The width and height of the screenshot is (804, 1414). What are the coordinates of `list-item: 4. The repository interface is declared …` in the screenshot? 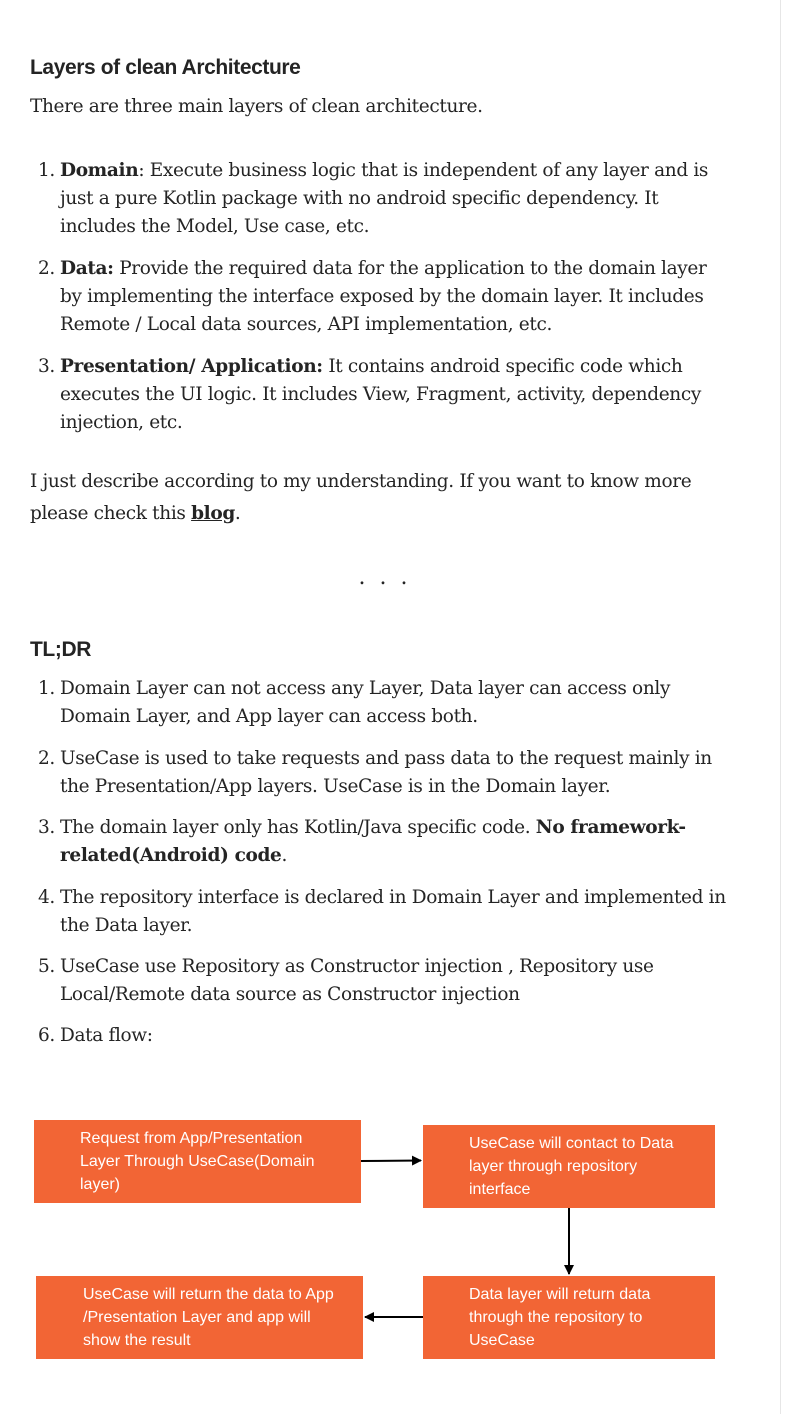 It's located at (380, 912).